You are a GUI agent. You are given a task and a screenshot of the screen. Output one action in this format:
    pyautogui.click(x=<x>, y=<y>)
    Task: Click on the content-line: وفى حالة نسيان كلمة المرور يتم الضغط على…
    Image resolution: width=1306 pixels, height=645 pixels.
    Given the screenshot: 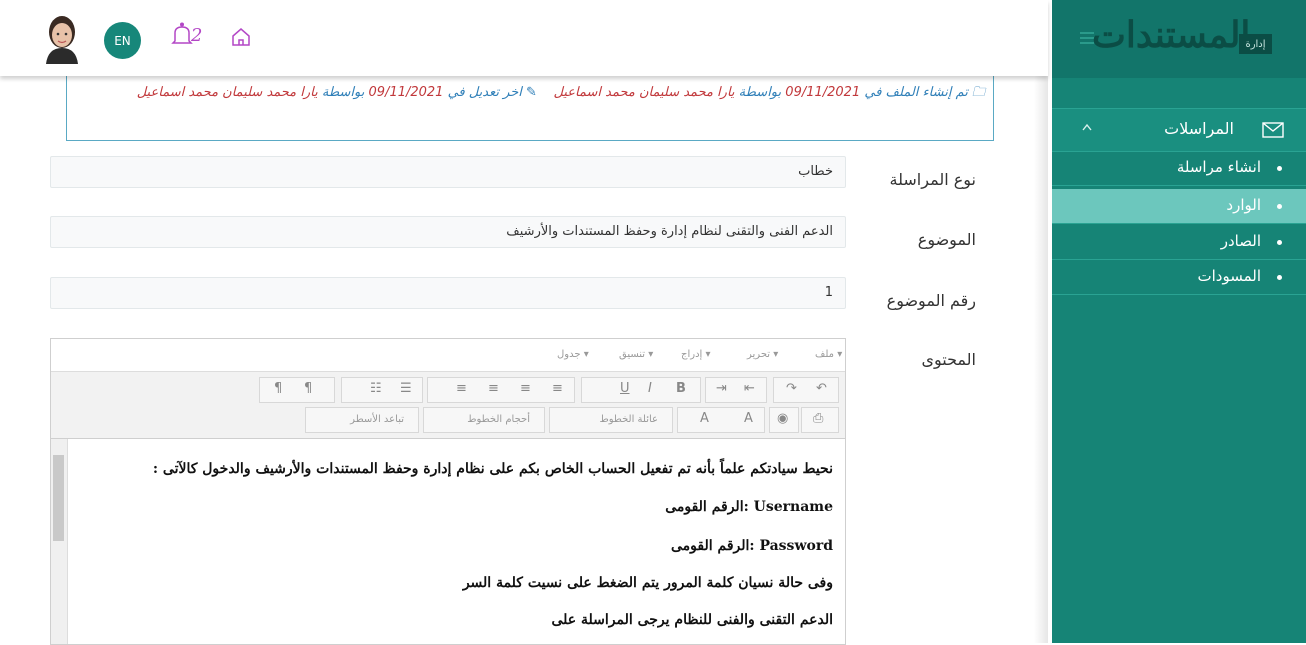 What is the action you would take?
    pyautogui.click(x=647, y=583)
    